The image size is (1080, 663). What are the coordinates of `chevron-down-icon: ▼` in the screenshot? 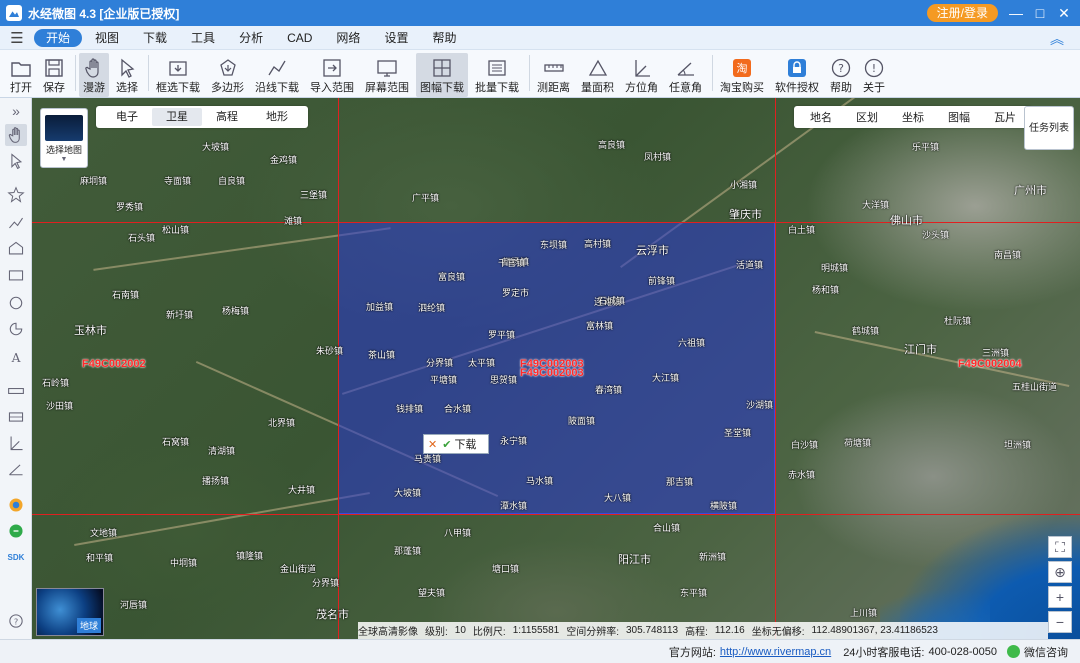 It's located at (64, 159).